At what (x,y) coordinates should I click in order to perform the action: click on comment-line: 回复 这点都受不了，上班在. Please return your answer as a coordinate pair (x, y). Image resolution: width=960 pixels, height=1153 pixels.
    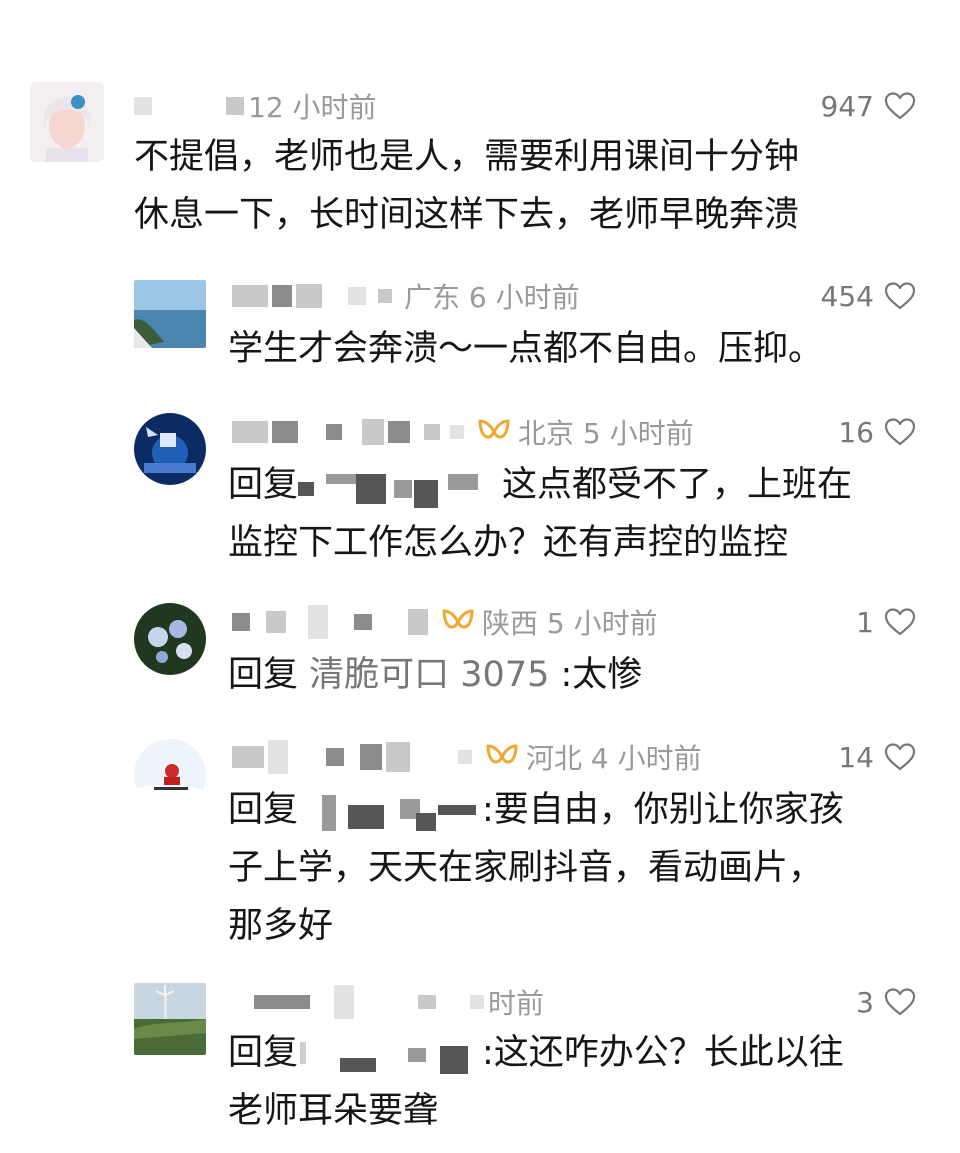
    Looking at the image, I should click on (540, 485).